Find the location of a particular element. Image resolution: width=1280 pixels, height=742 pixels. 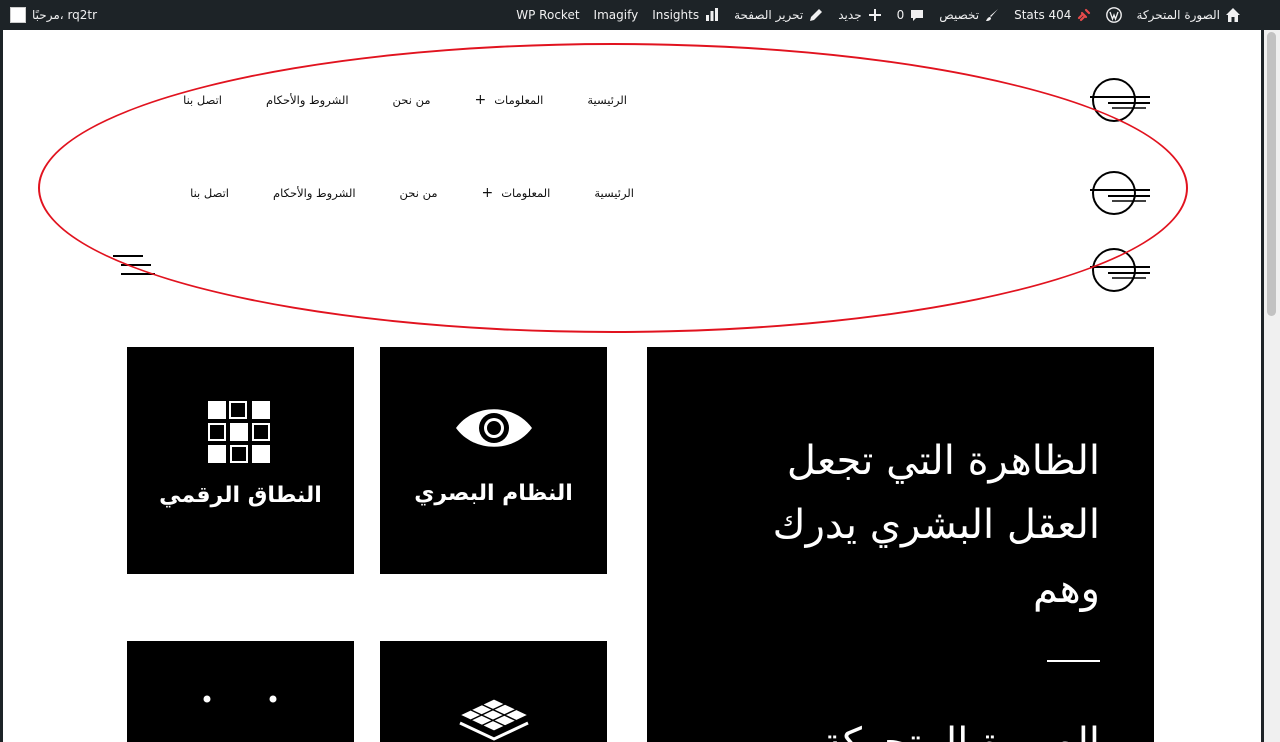

avatar is located at coordinates (18, 15).